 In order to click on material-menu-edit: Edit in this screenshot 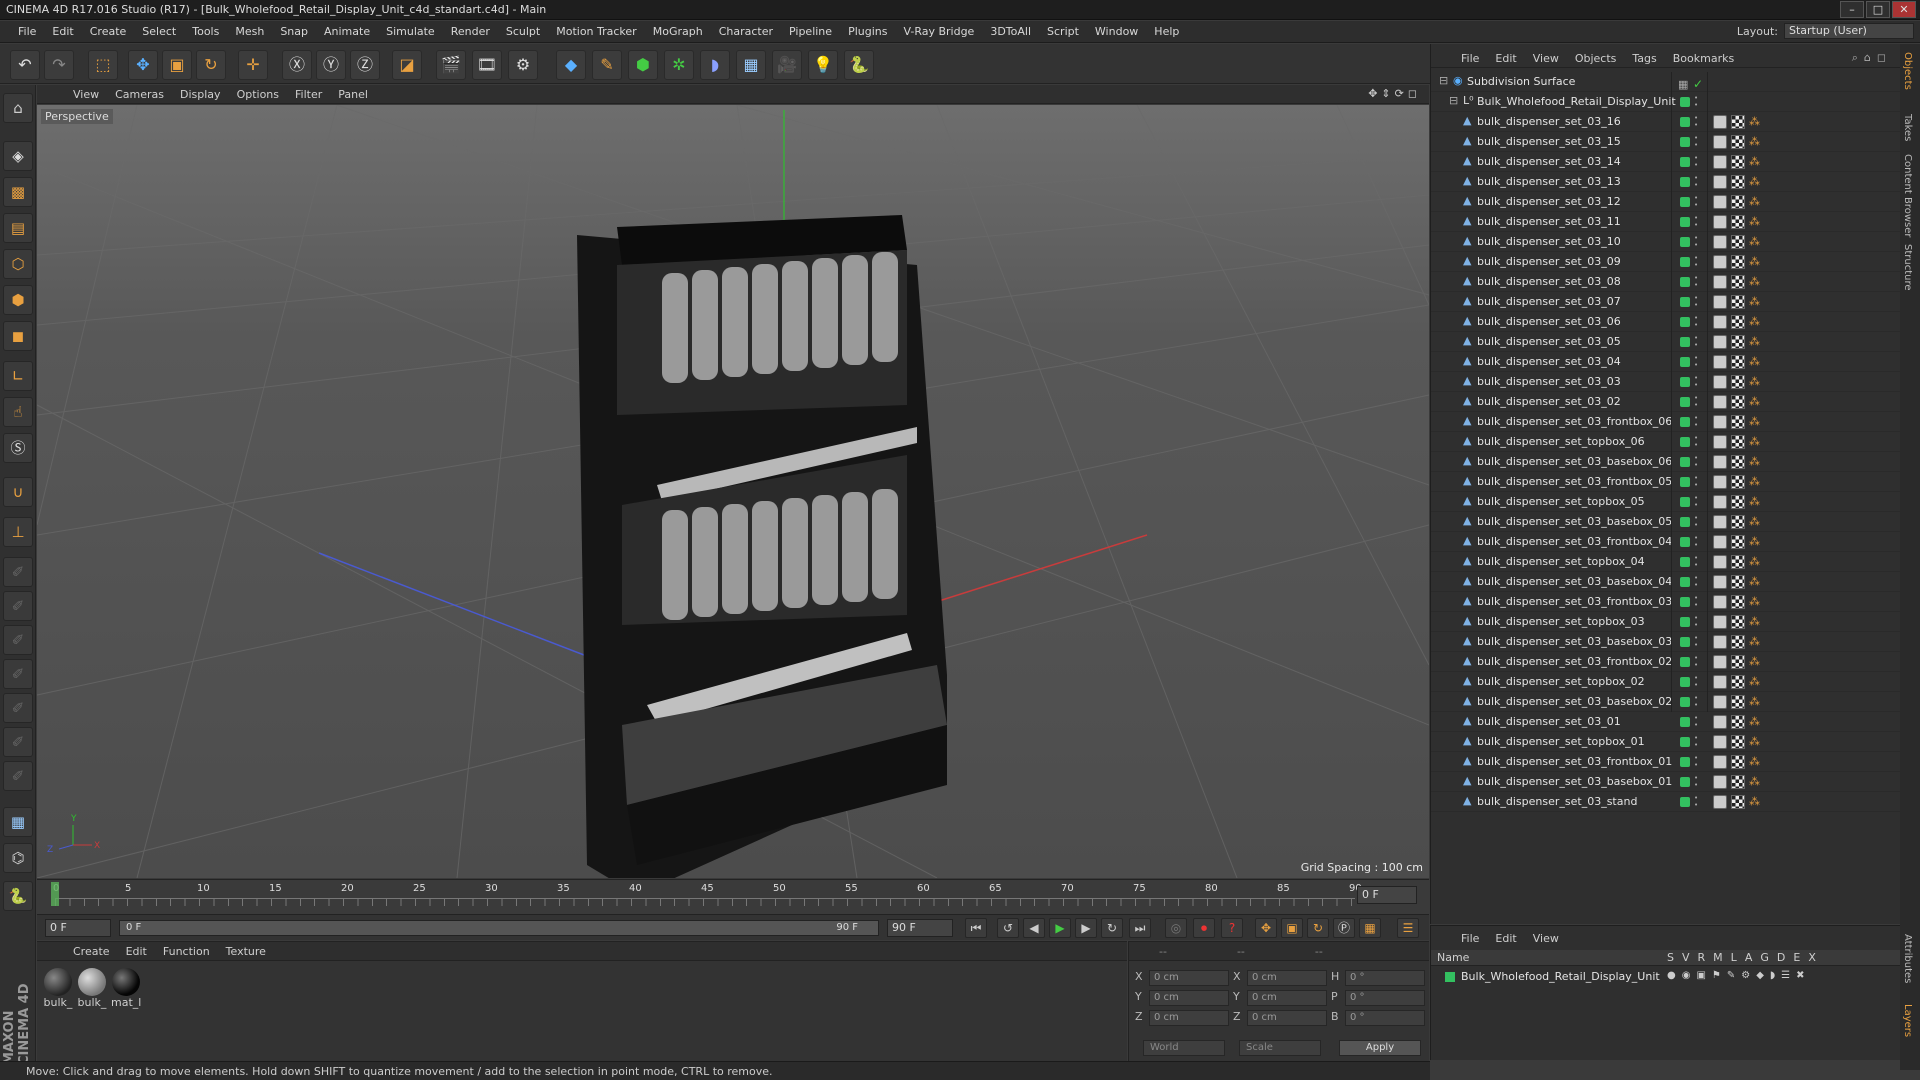, I will do `click(136, 951)`.